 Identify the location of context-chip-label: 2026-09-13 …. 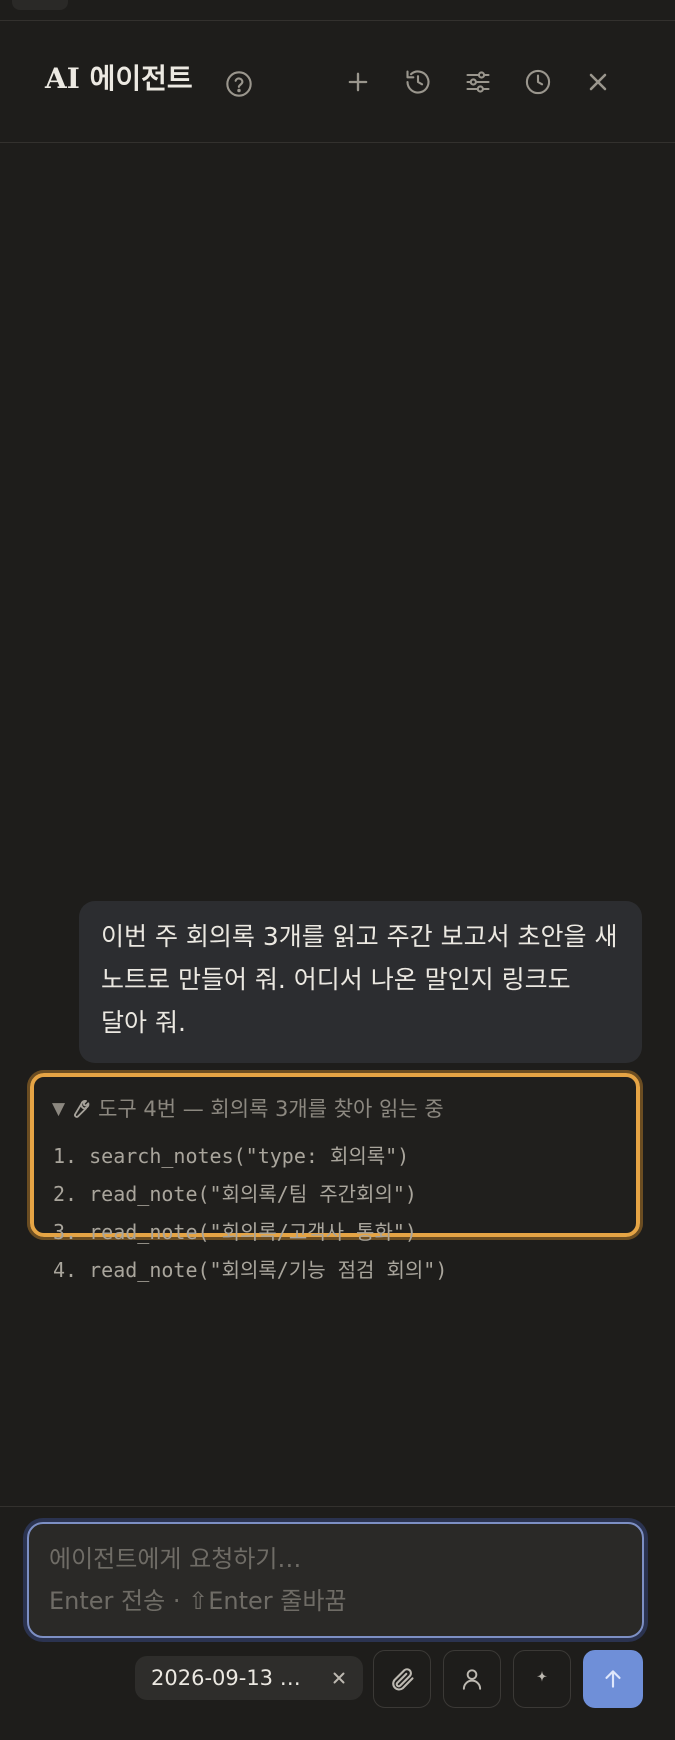
(226, 1678).